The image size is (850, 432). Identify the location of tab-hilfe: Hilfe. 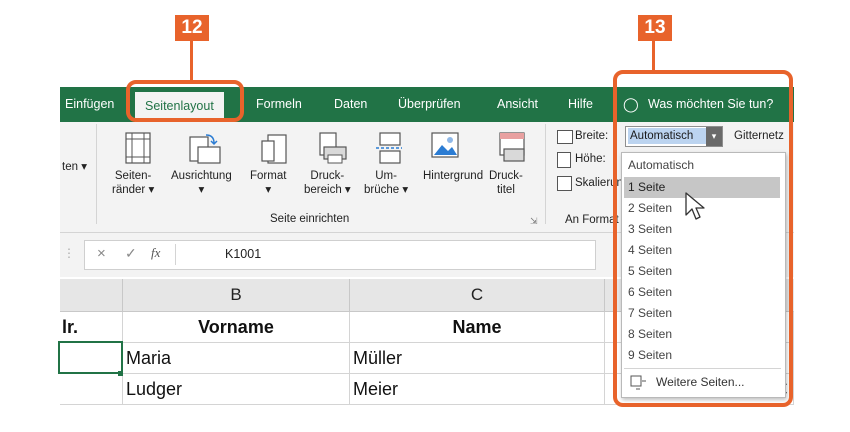
(580, 104).